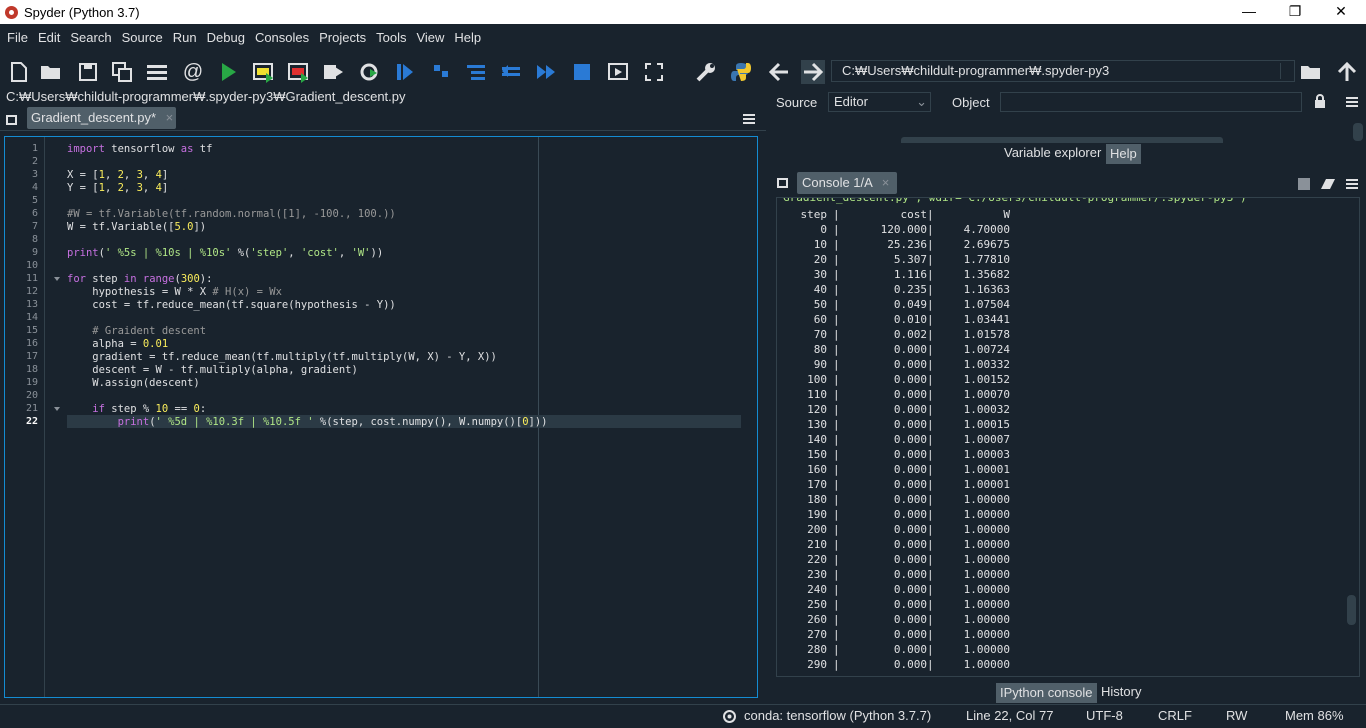  What do you see at coordinates (1286, 71) in the screenshot?
I see `chevron-down-icon` at bounding box center [1286, 71].